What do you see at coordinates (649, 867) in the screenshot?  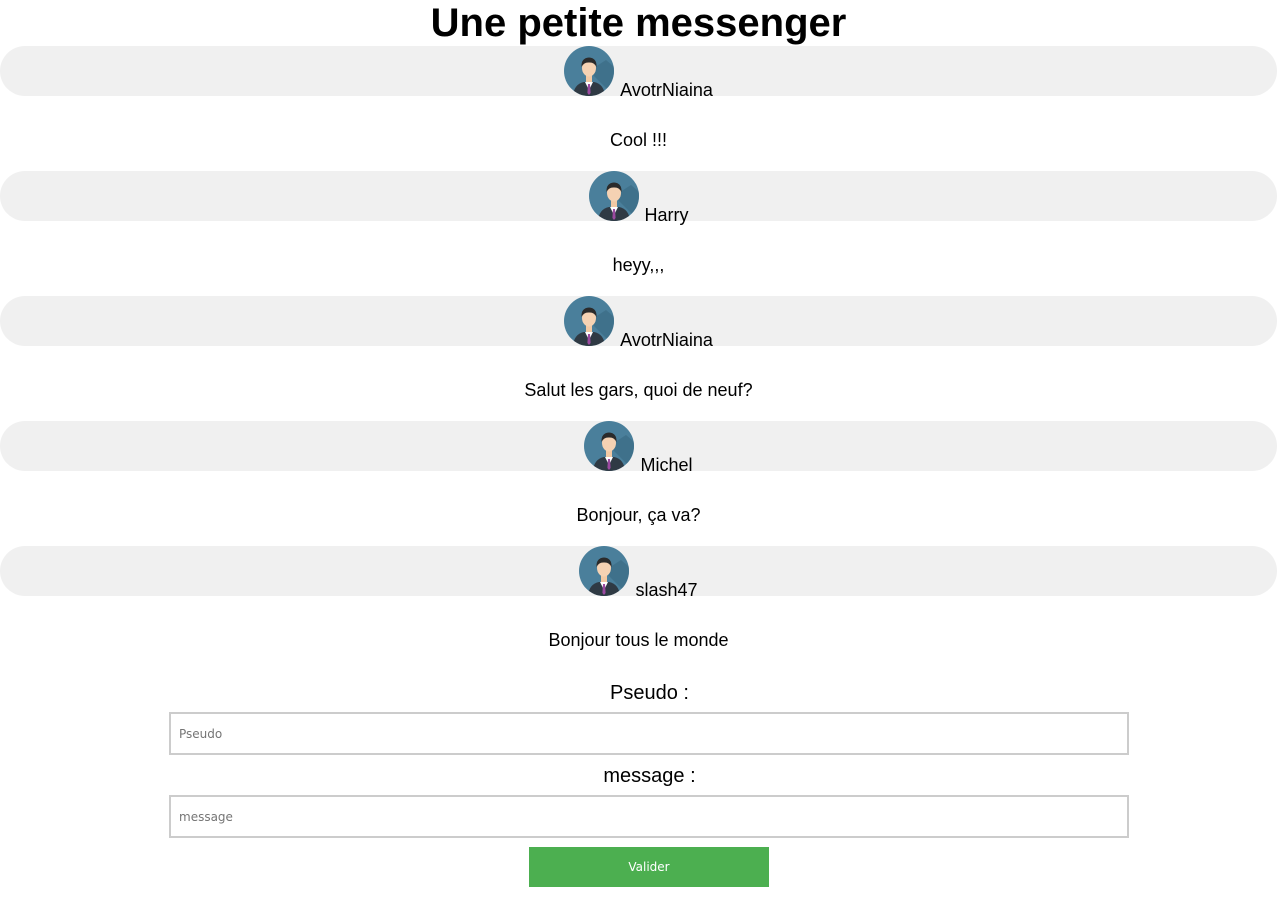 I see `submit-button: Valider` at bounding box center [649, 867].